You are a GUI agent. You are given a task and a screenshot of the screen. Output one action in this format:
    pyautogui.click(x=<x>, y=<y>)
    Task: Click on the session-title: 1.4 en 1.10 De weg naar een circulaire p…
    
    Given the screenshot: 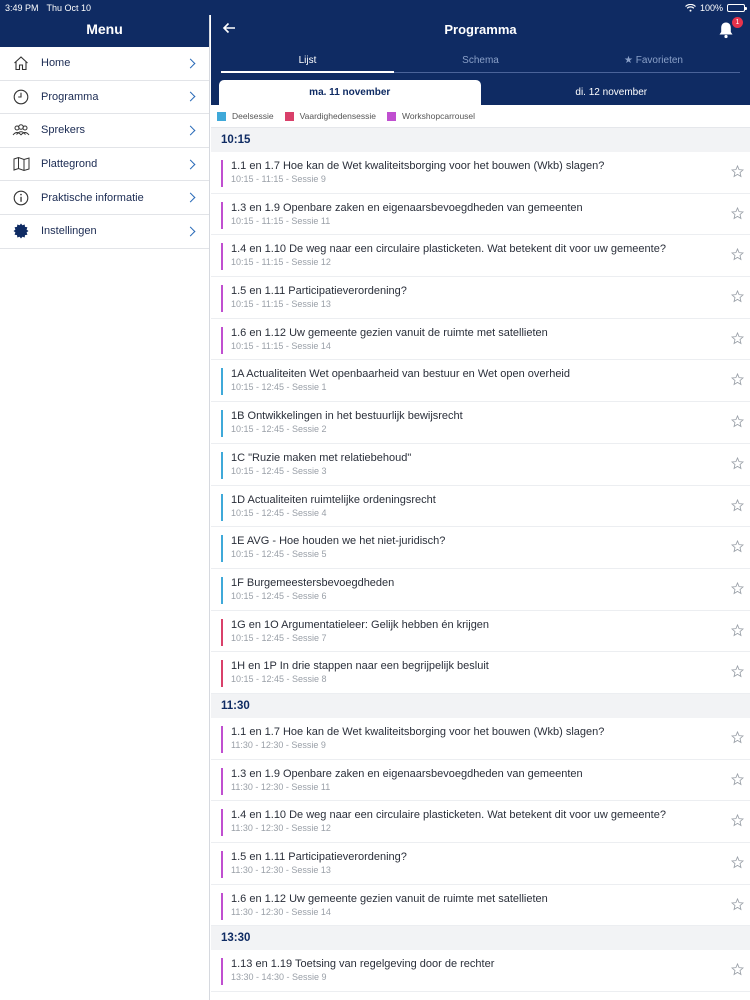 What is the action you would take?
    pyautogui.click(x=448, y=249)
    